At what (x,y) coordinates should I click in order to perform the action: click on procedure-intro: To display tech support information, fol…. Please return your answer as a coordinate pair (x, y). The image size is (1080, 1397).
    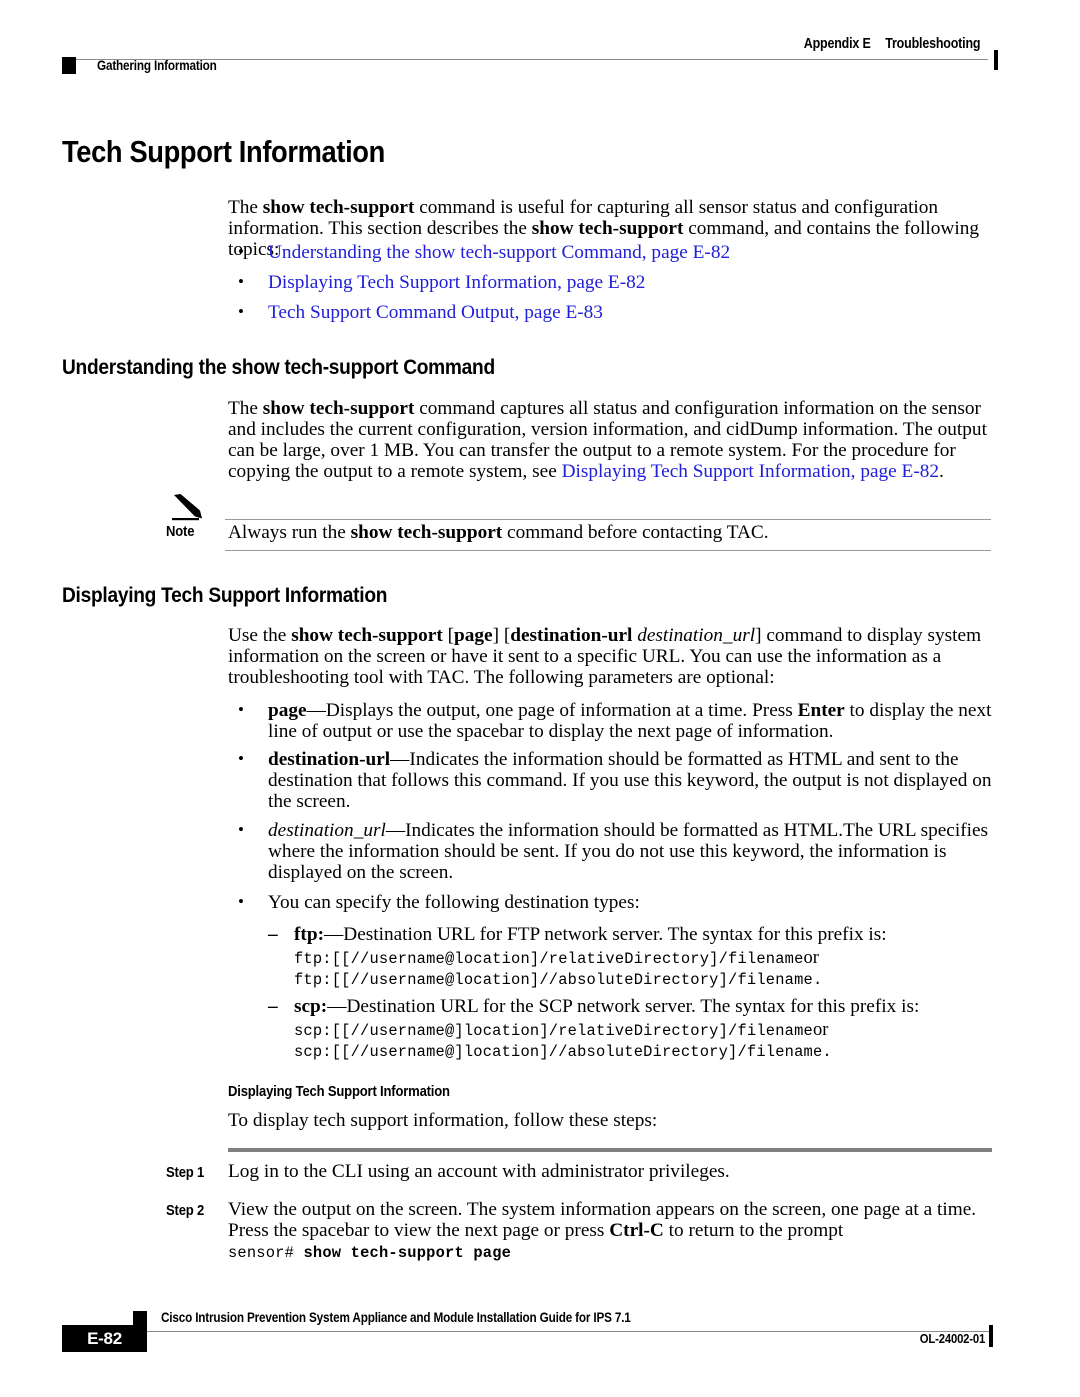
    Looking at the image, I should click on (443, 1120).